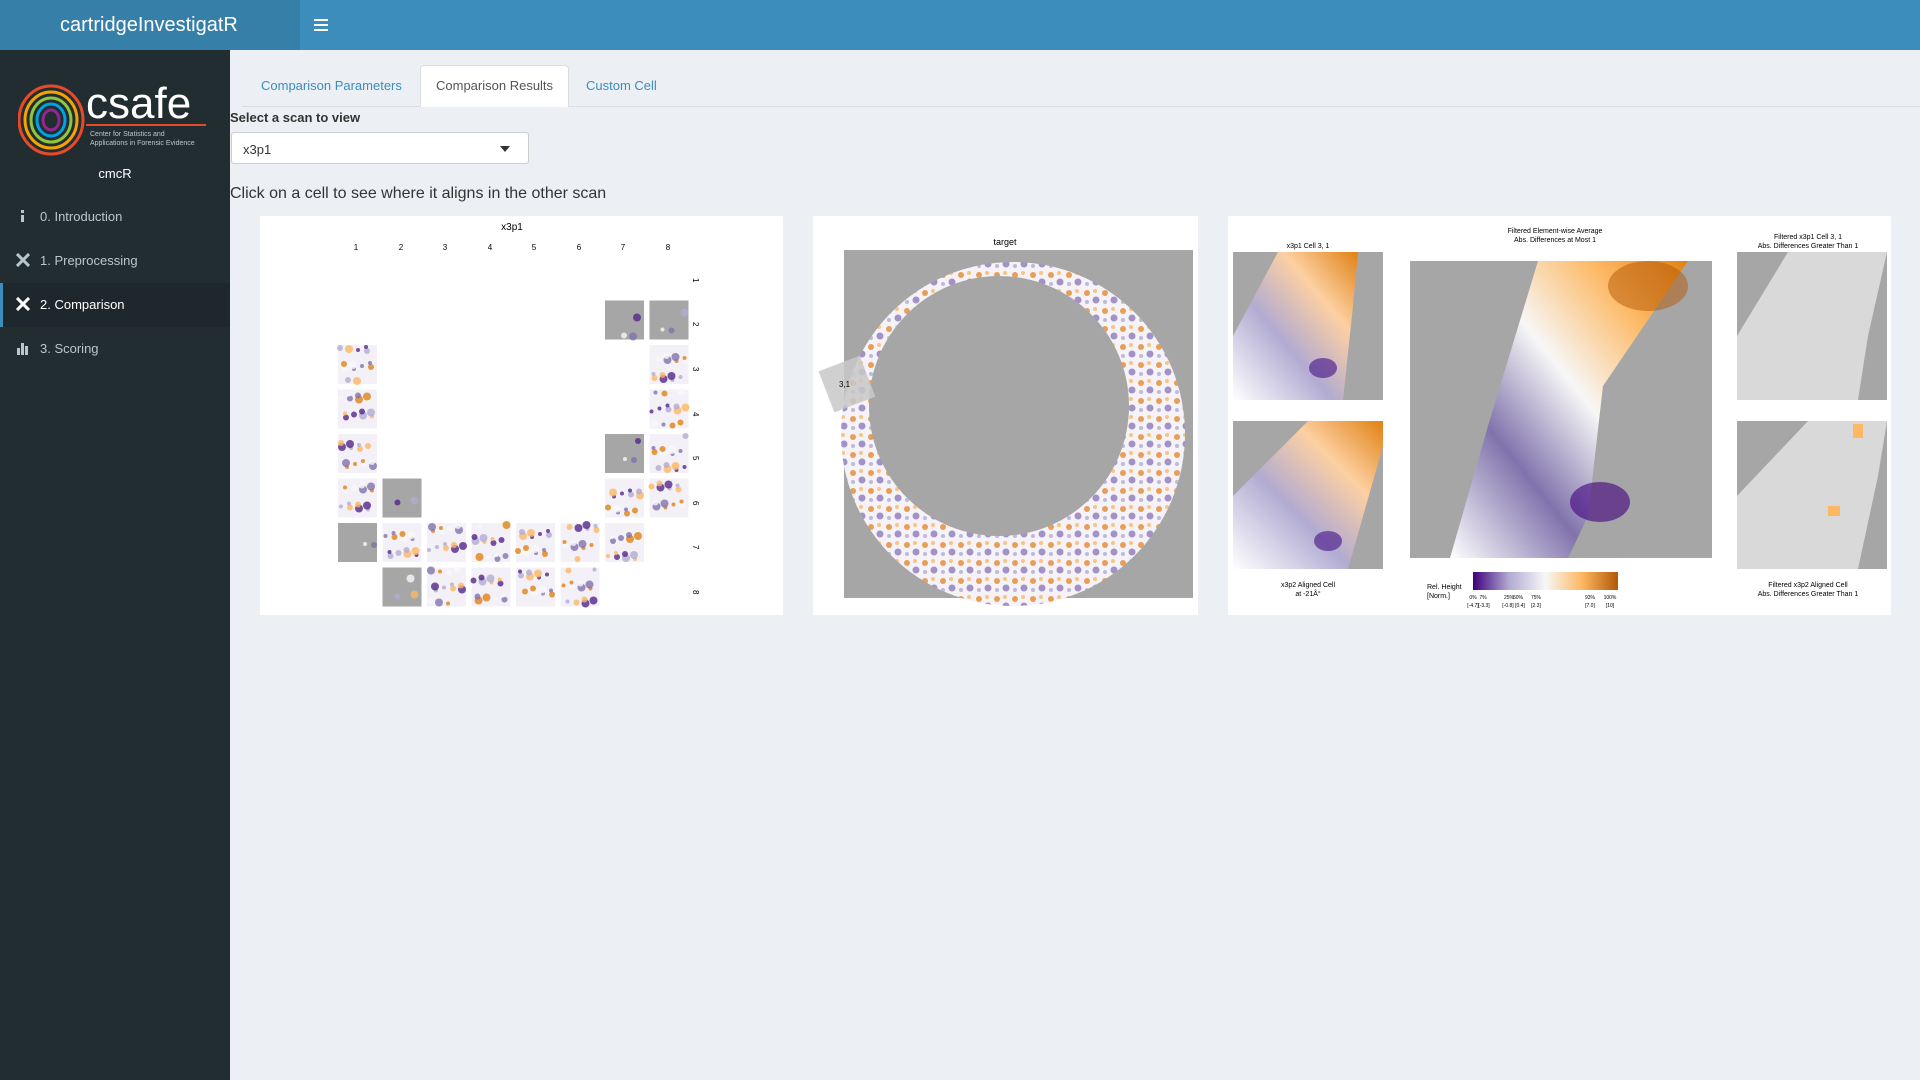  I want to click on left-bottom-title-line1: x3p2 Aligned Cell, so click(1308, 585).